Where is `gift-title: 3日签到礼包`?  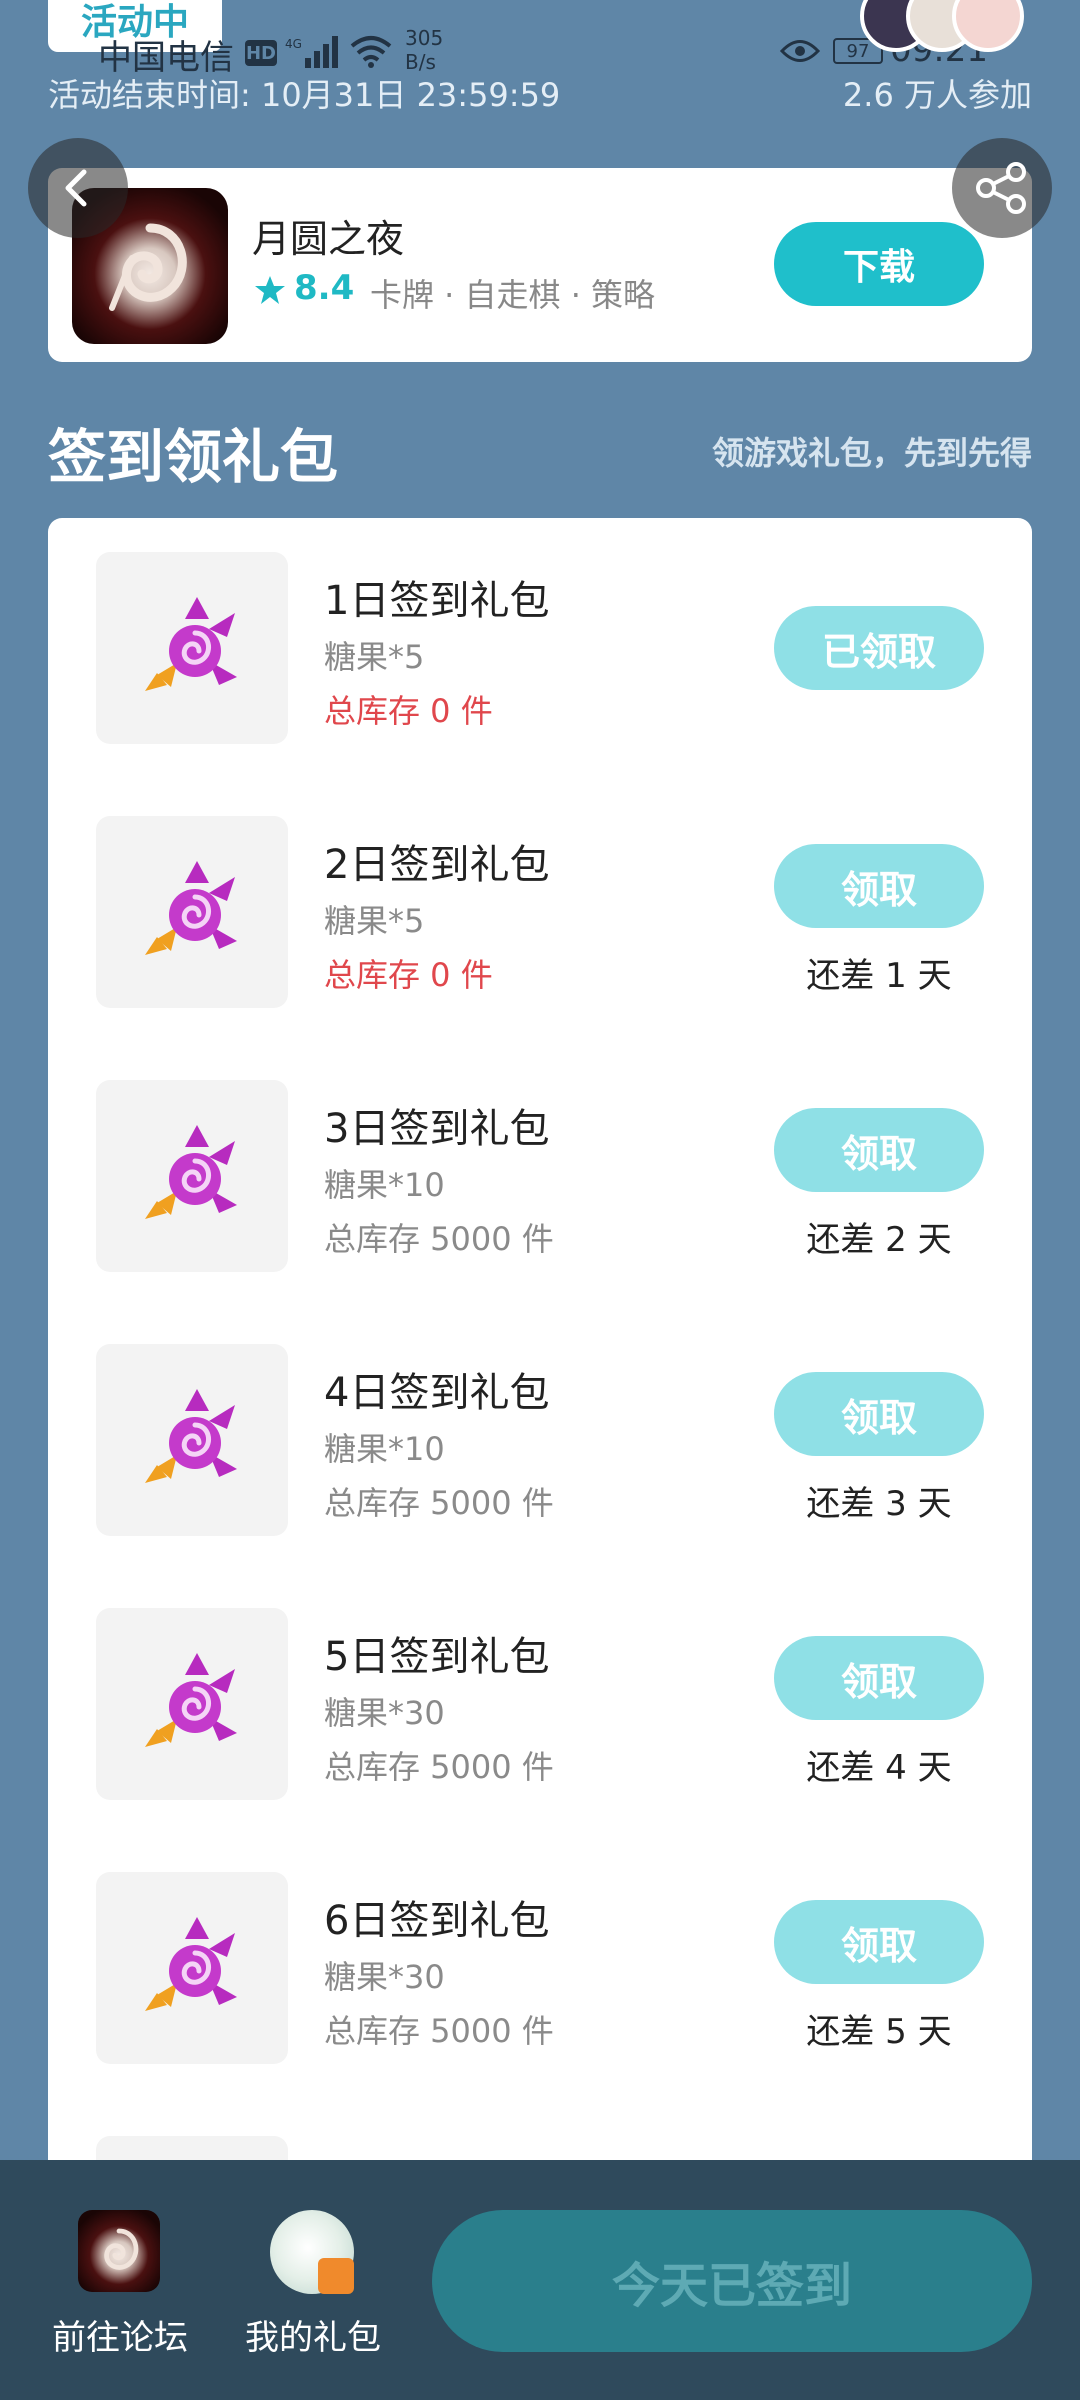
gift-title: 3日签到礼包 is located at coordinates (437, 1129).